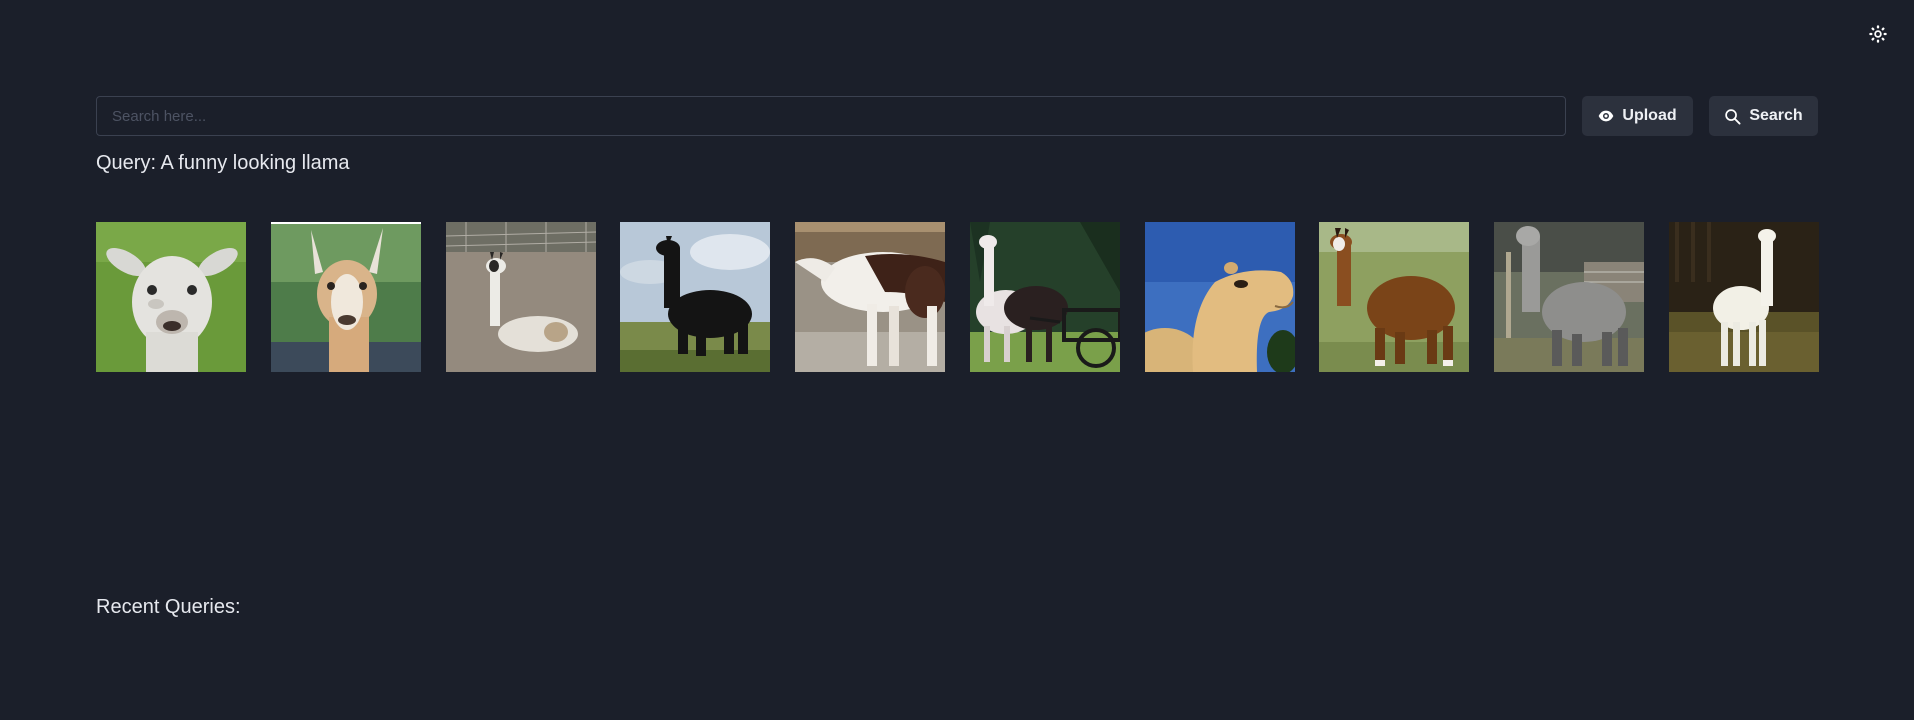 The image size is (1914, 720). Describe the element at coordinates (831, 116) in the screenshot. I see `search-input` at that location.